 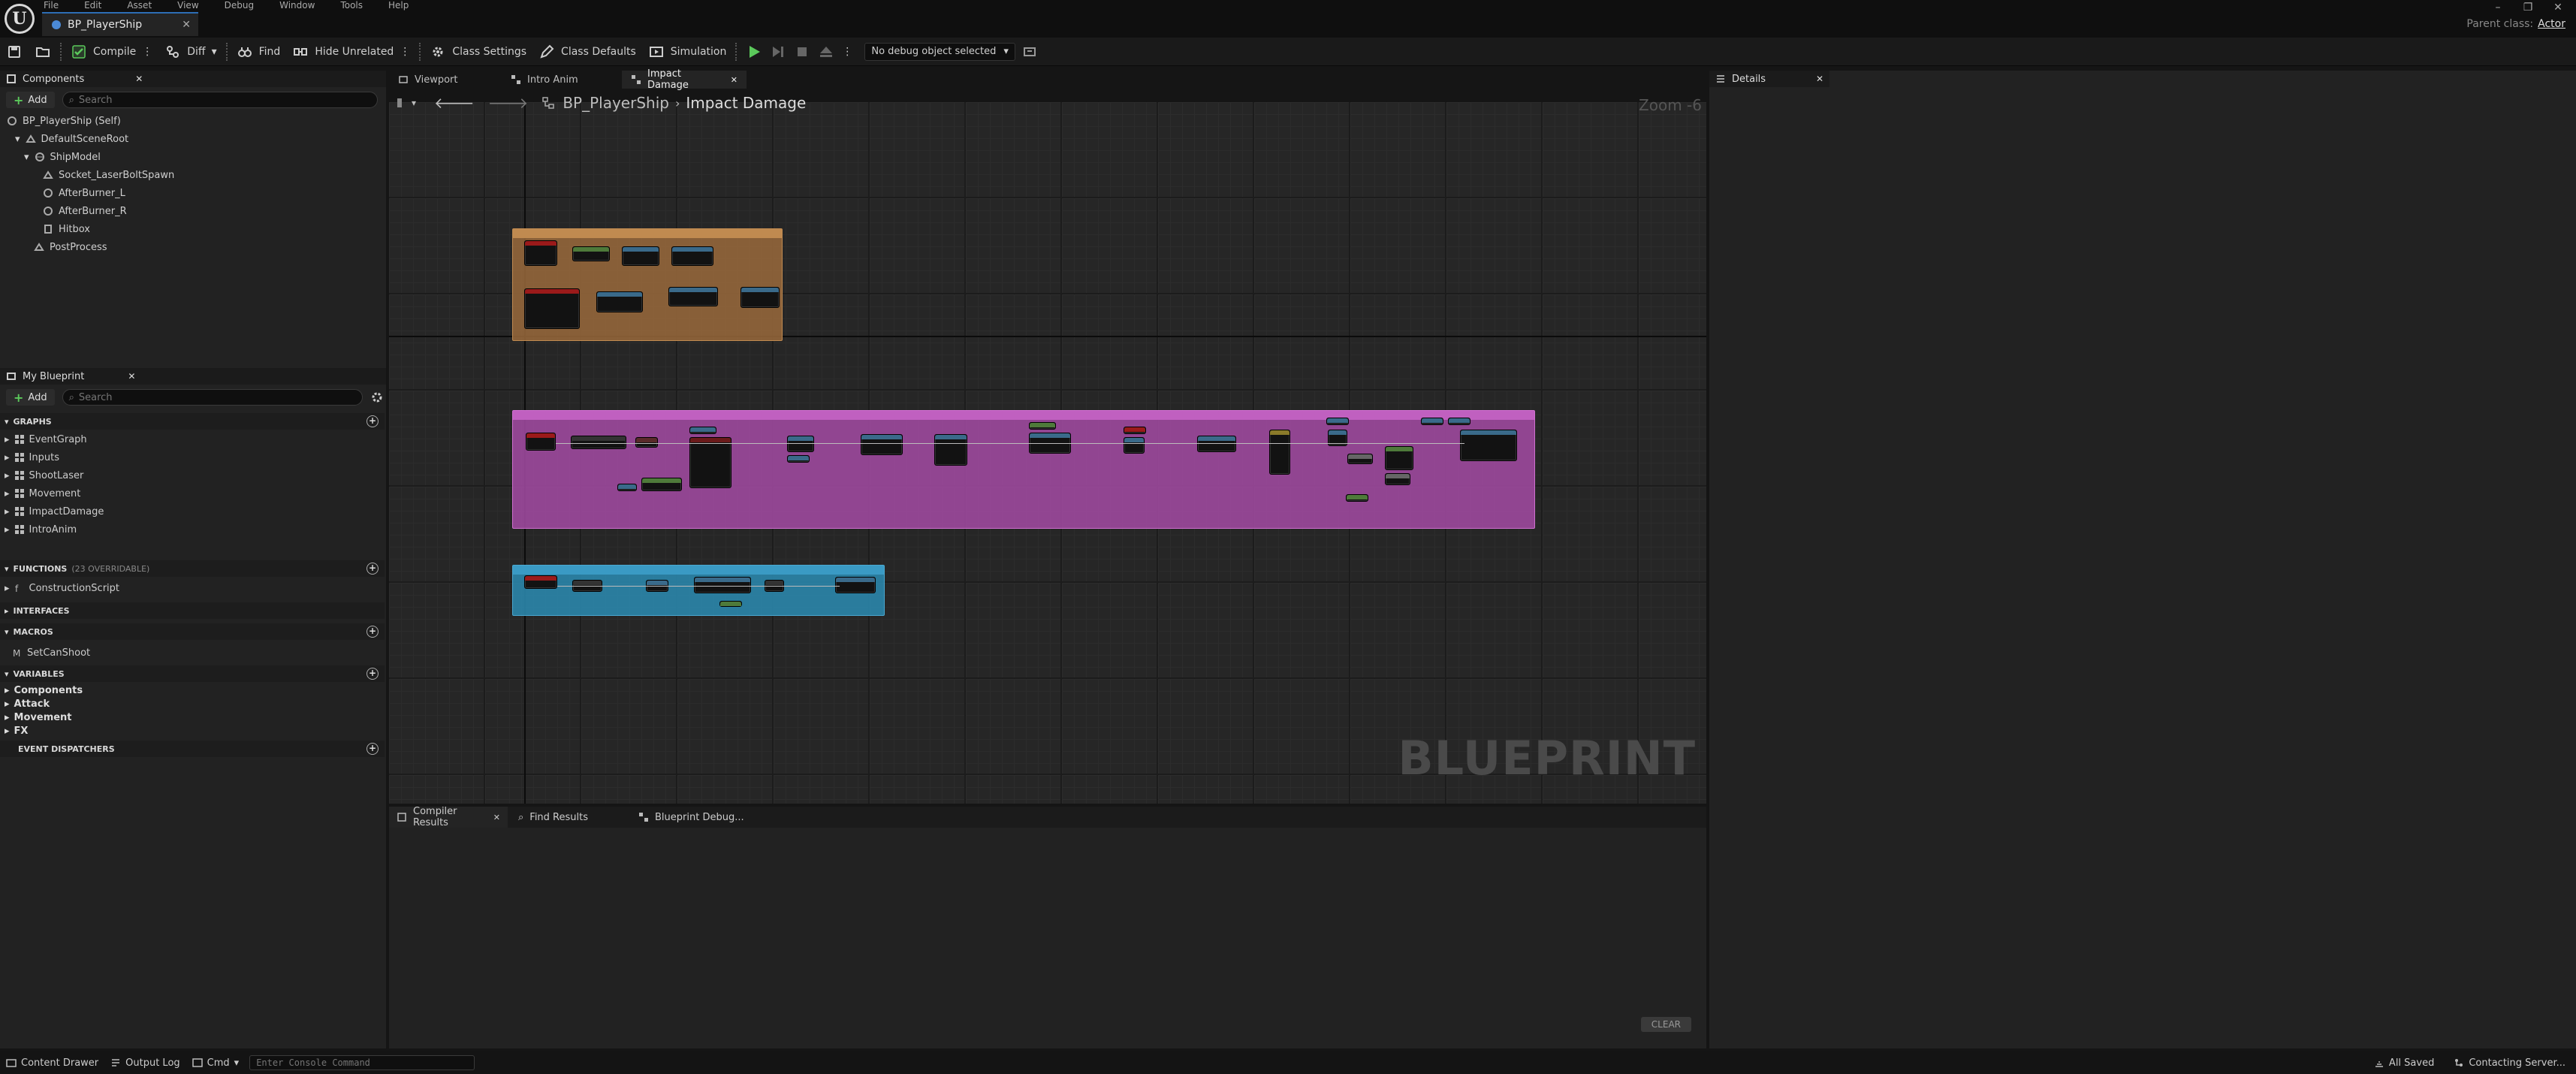 What do you see at coordinates (2558, 8) in the screenshot?
I see `window-close-icon: ✕` at bounding box center [2558, 8].